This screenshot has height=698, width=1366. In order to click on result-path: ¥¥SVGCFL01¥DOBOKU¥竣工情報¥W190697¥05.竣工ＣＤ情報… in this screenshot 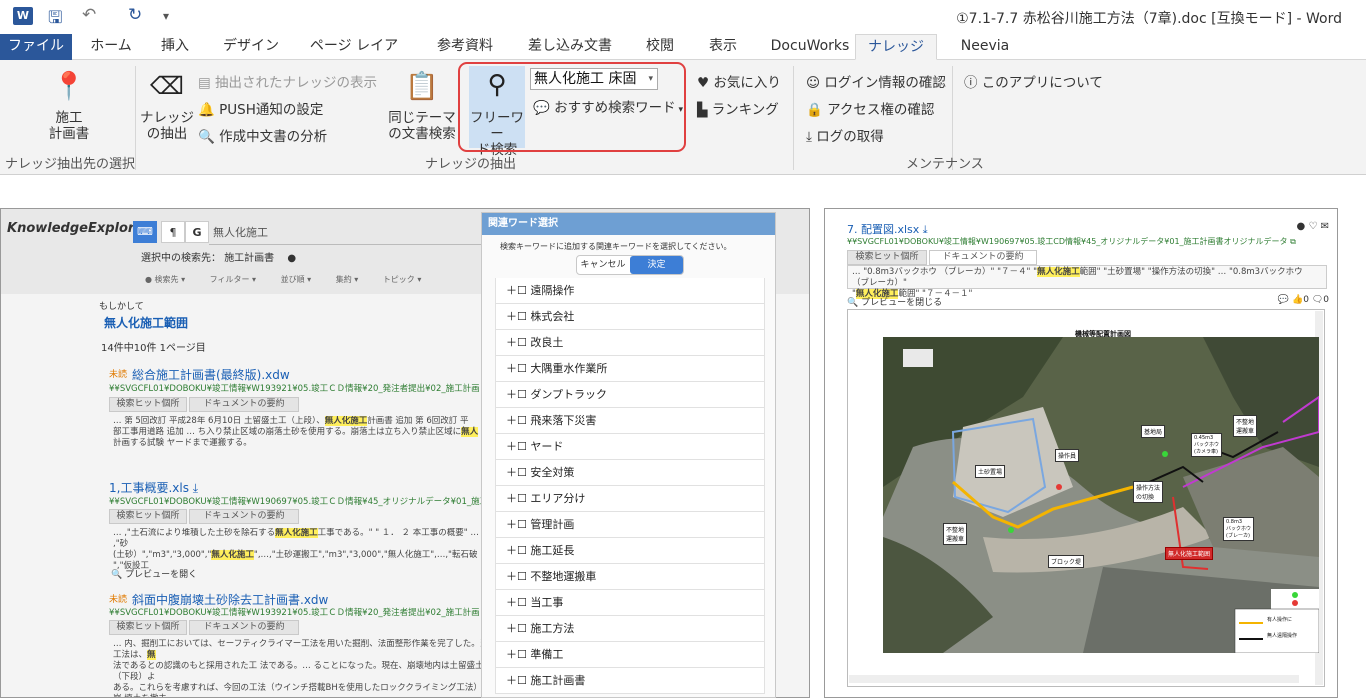, I will do `click(303, 501)`.